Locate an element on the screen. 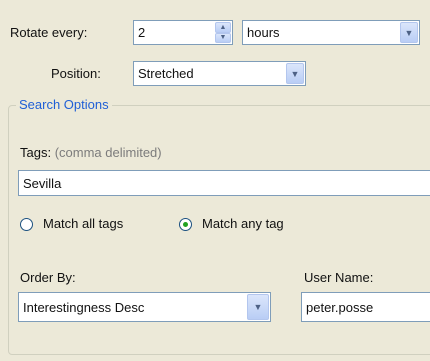 This screenshot has height=361, width=430. match-any-label: Match any tag is located at coordinates (243, 223).